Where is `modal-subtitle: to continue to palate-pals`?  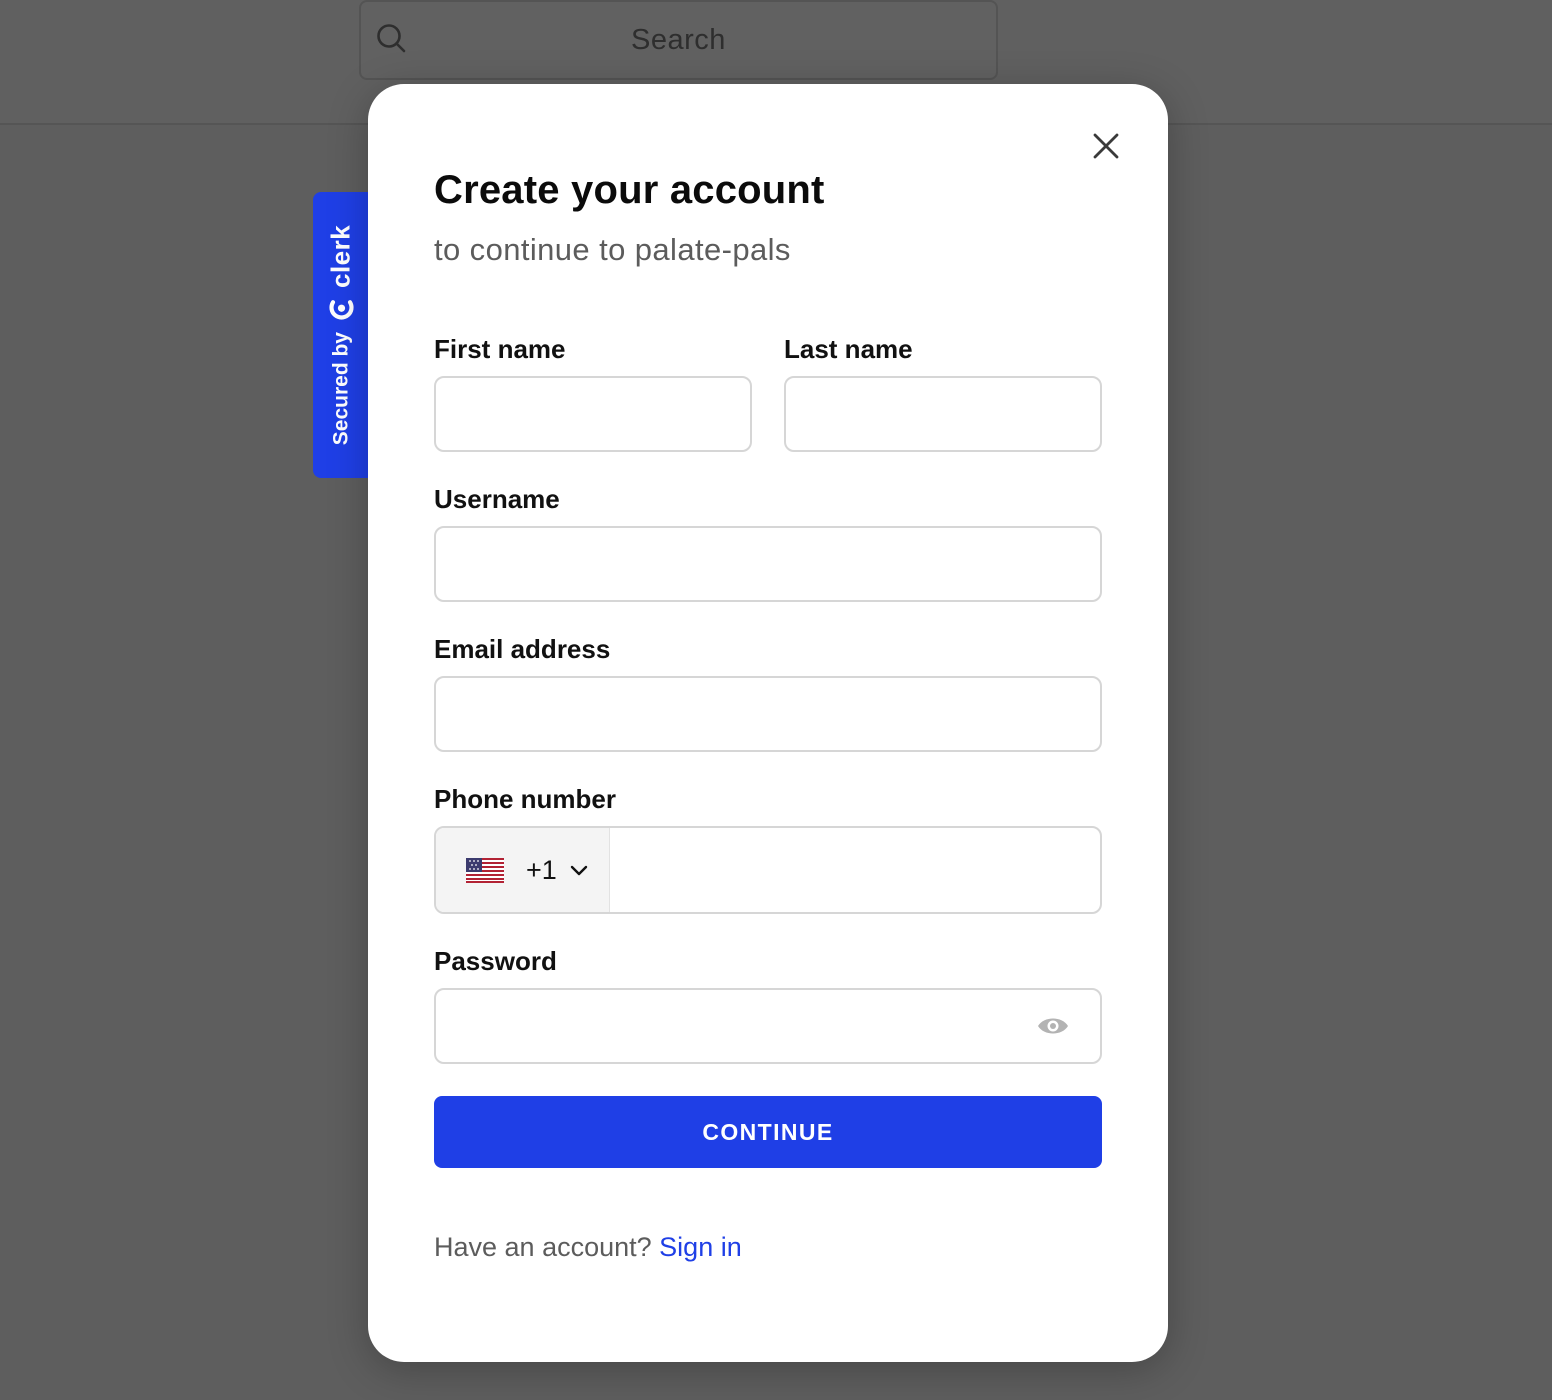
modal-subtitle: to continue to palate-pals is located at coordinates (612, 249).